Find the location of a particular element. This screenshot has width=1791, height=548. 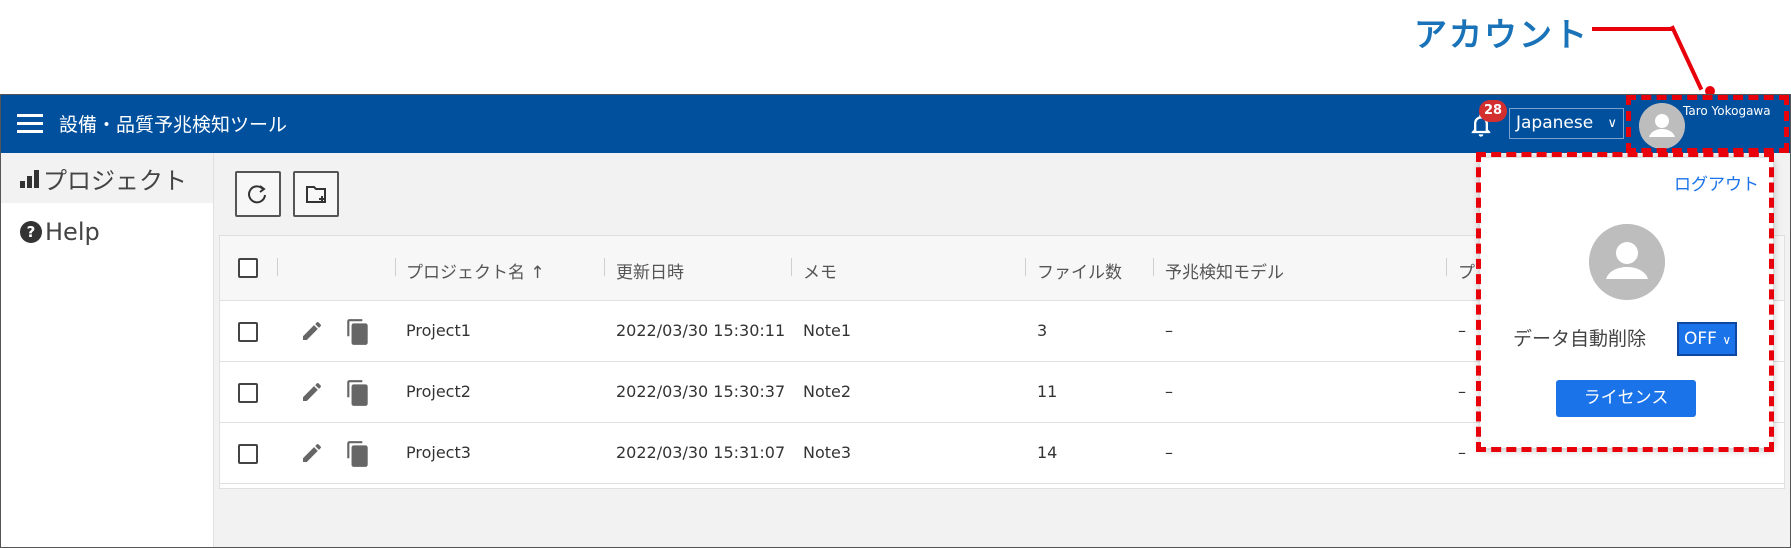

cell-memo: Note3 is located at coordinates (827, 452).